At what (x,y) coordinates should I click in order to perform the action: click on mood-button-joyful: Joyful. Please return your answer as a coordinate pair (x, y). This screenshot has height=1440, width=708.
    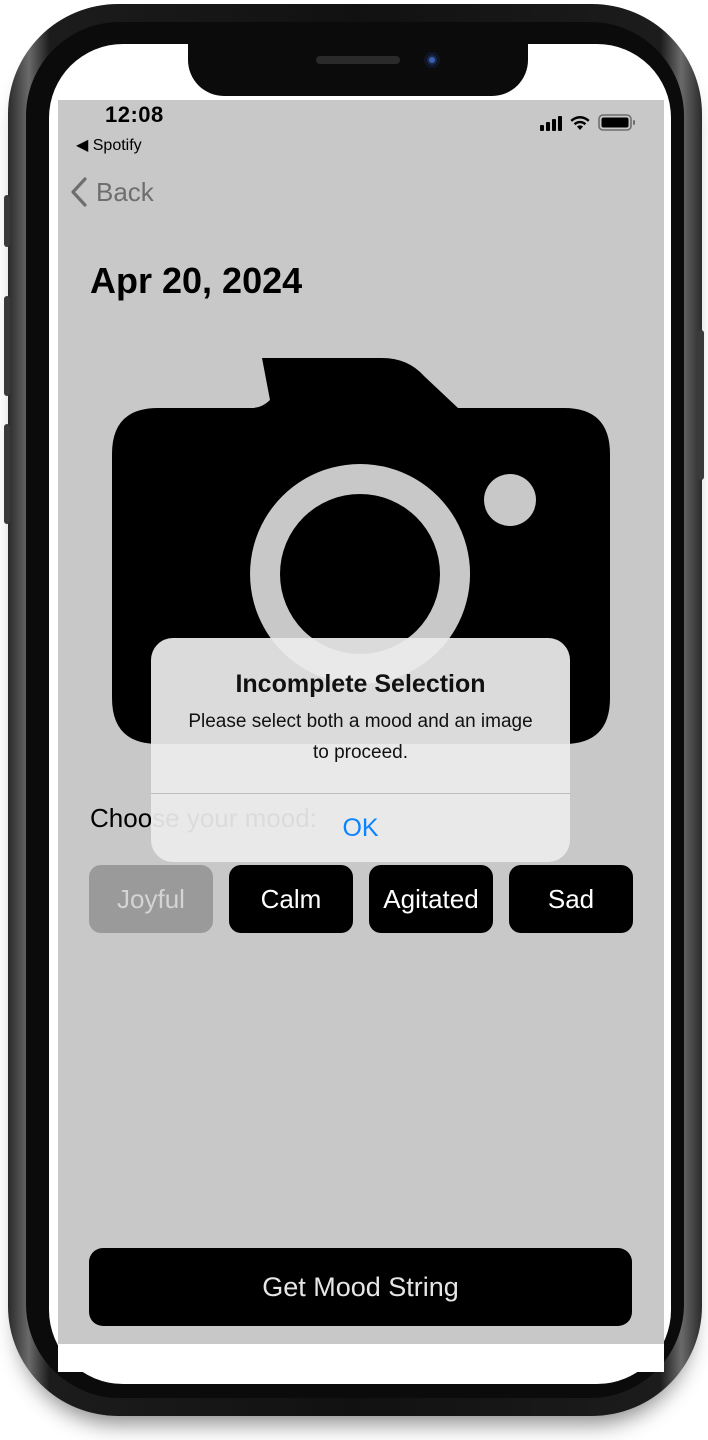
    Looking at the image, I should click on (151, 899).